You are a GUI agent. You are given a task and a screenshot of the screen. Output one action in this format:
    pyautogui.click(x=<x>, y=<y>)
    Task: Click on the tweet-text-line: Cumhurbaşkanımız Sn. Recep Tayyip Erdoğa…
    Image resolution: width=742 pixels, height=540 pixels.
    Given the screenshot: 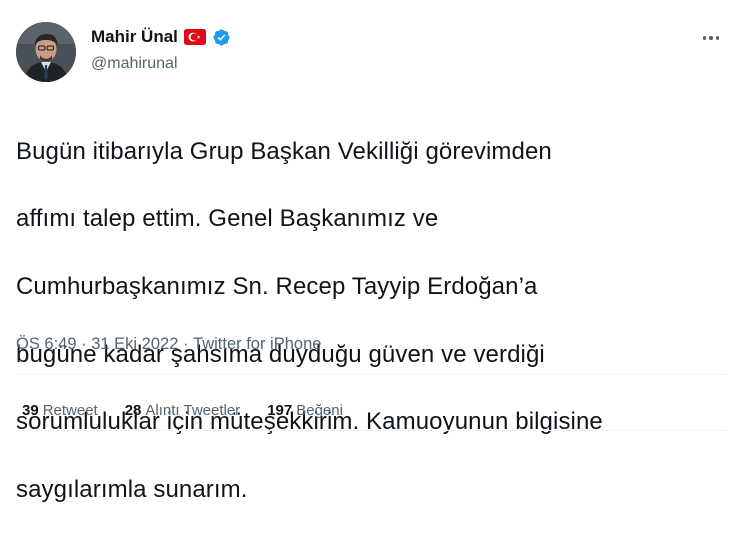 What is the action you would take?
    pyautogui.click(x=277, y=286)
    